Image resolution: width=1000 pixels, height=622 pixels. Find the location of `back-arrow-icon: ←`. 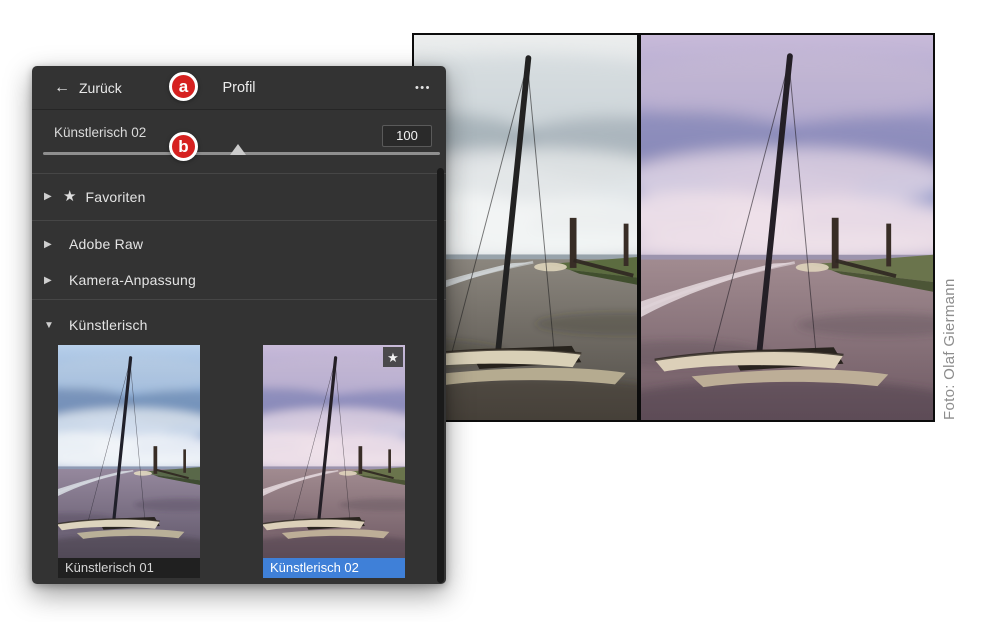

back-arrow-icon: ← is located at coordinates (62, 87).